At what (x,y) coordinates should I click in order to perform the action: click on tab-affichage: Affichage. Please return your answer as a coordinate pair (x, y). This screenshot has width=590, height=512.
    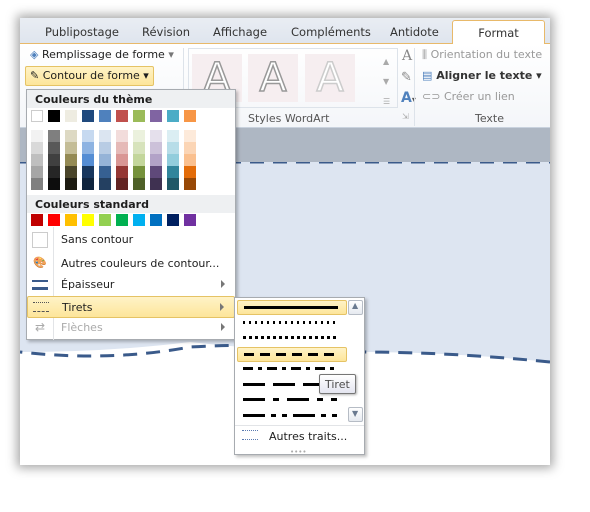
    Looking at the image, I should click on (240, 32).